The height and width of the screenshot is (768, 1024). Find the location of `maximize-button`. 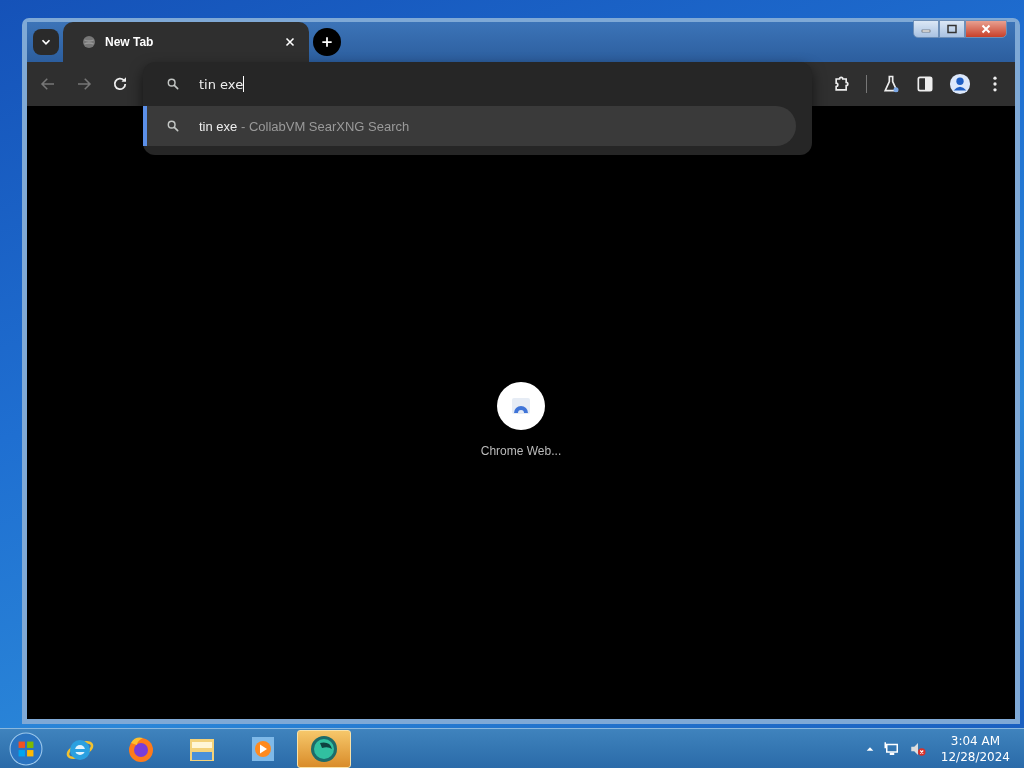

maximize-button is located at coordinates (952, 29).